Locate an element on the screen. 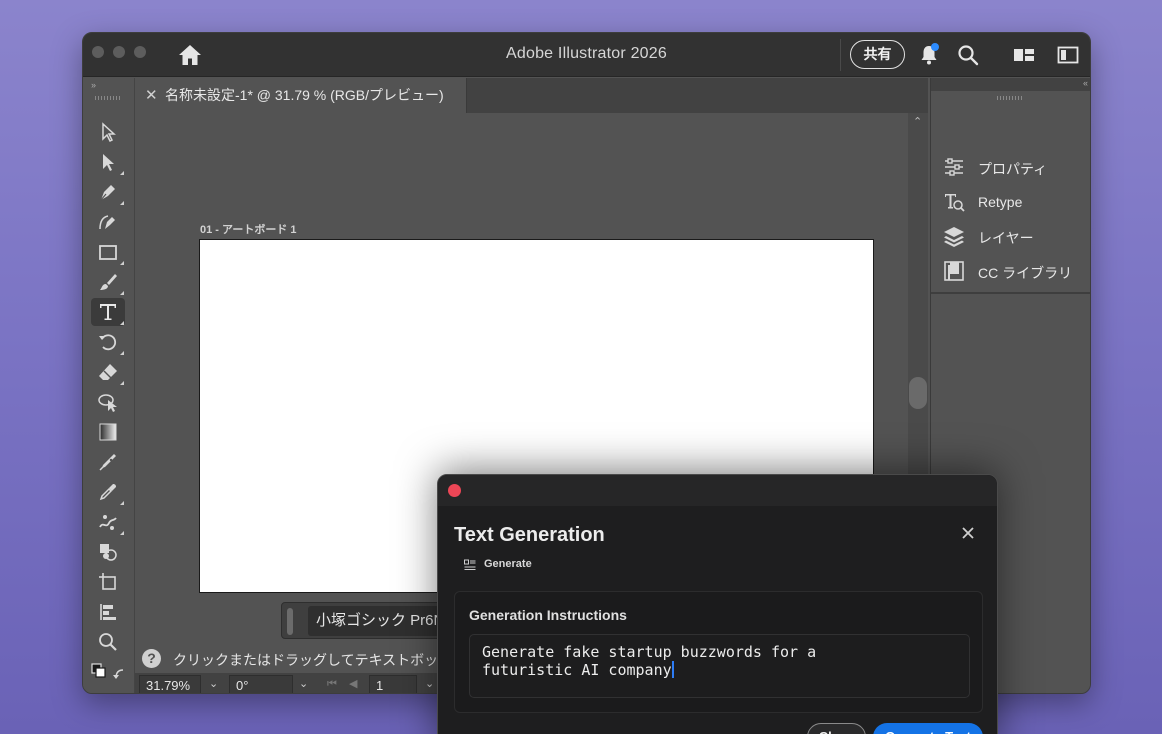 This screenshot has width=1162, height=734. panel-item-label: レイヤー is located at coordinates (1006, 238).